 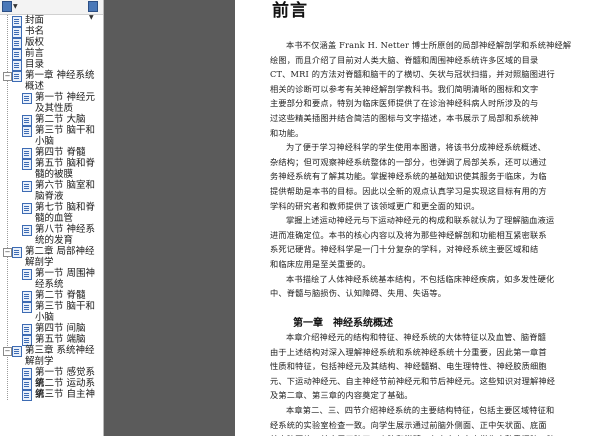 I want to click on bookmark-section: 第八节 神经系统的发育, so click(x=51, y=235).